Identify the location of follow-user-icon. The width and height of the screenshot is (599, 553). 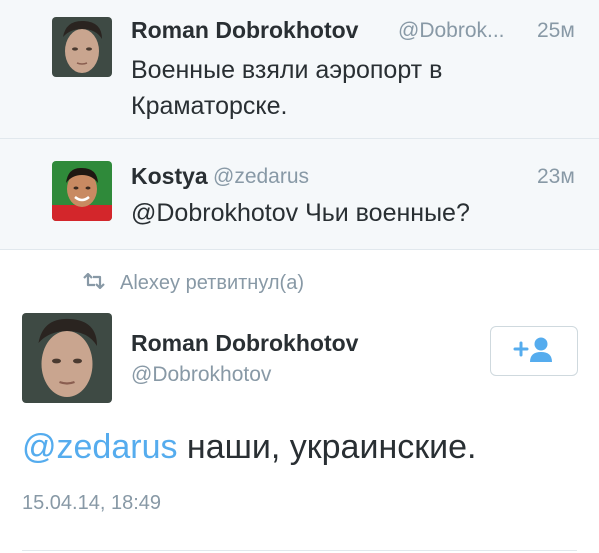
(534, 351).